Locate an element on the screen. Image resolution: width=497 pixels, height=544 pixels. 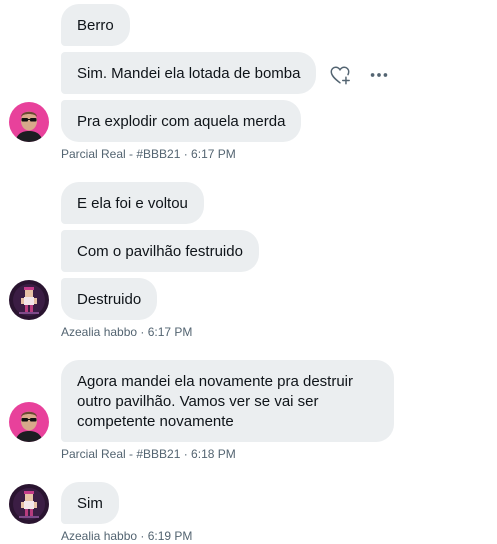
heart-plus-icon is located at coordinates (340, 75).